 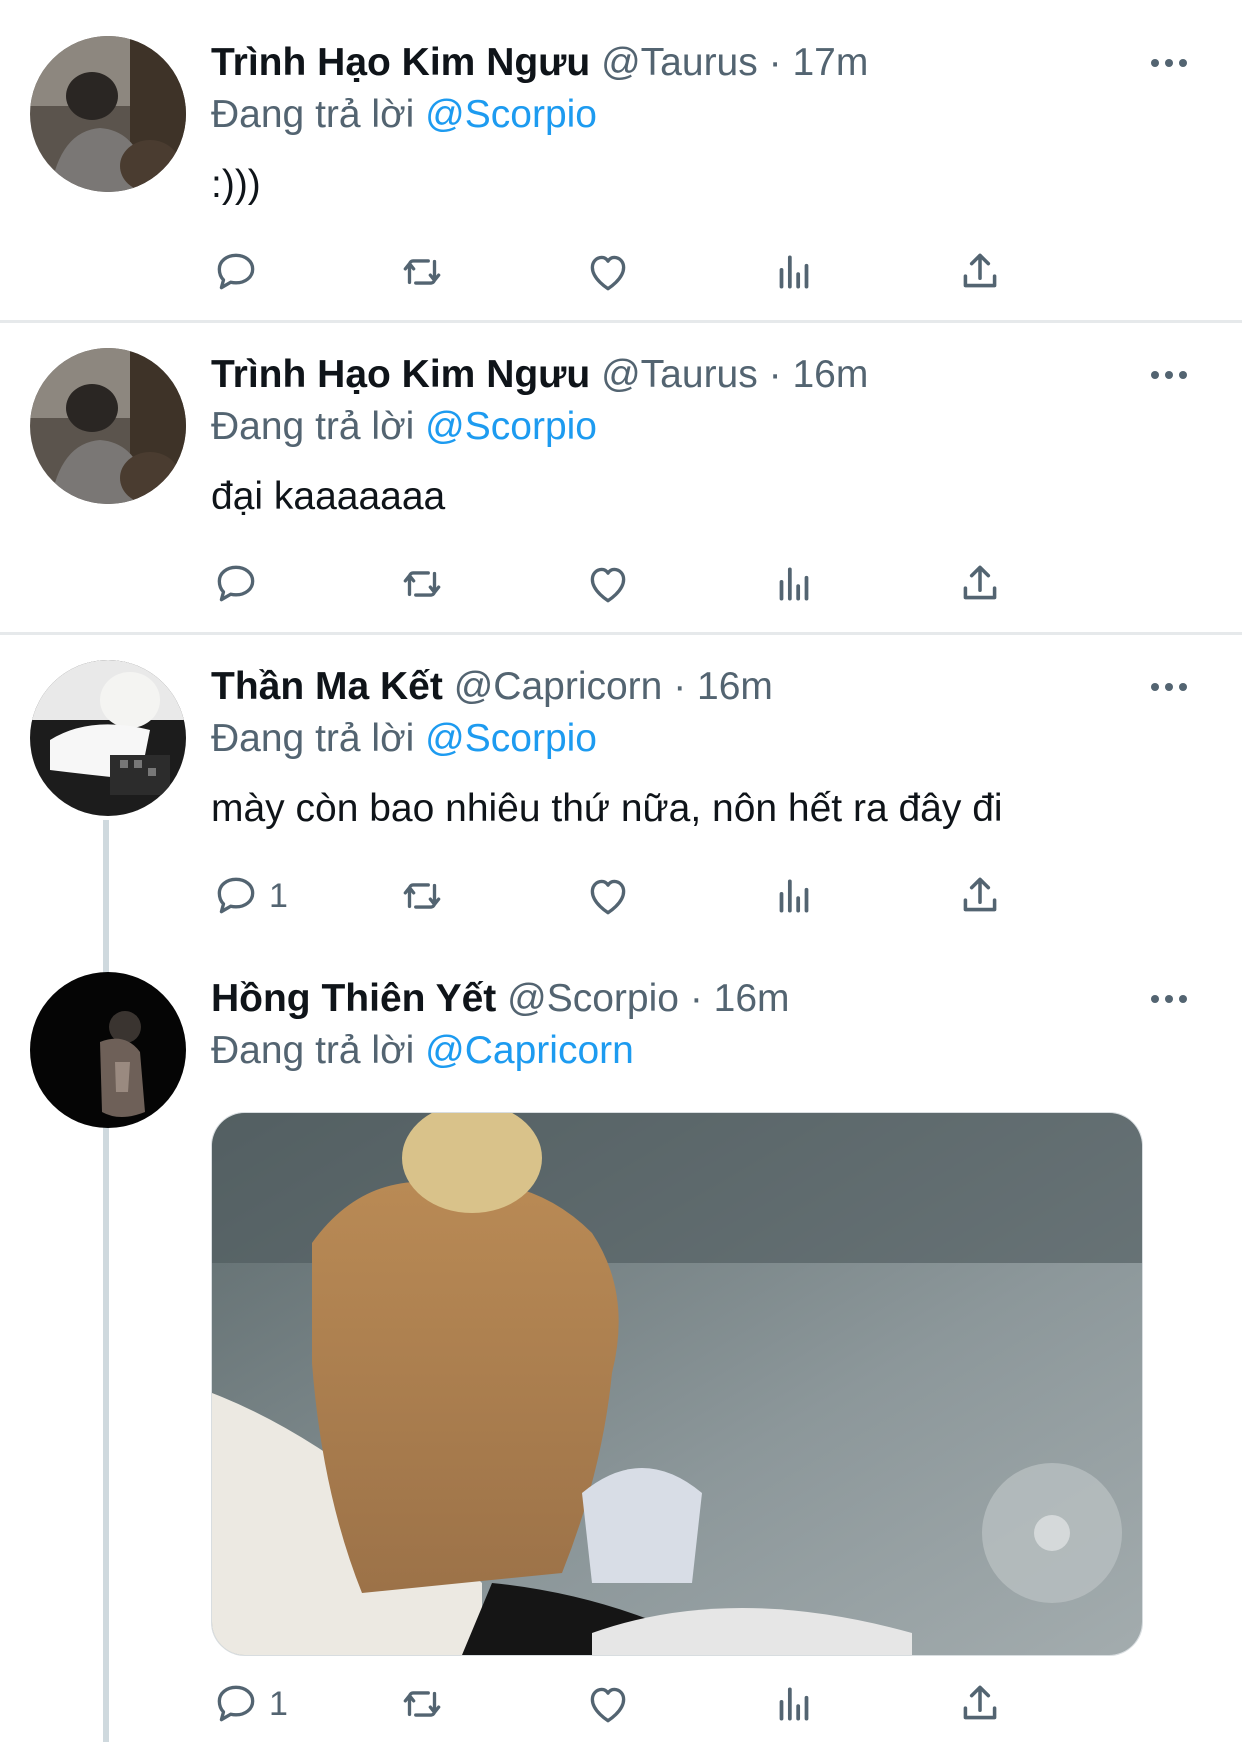 I want to click on display-name: Thần Ma Kết, so click(x=327, y=686).